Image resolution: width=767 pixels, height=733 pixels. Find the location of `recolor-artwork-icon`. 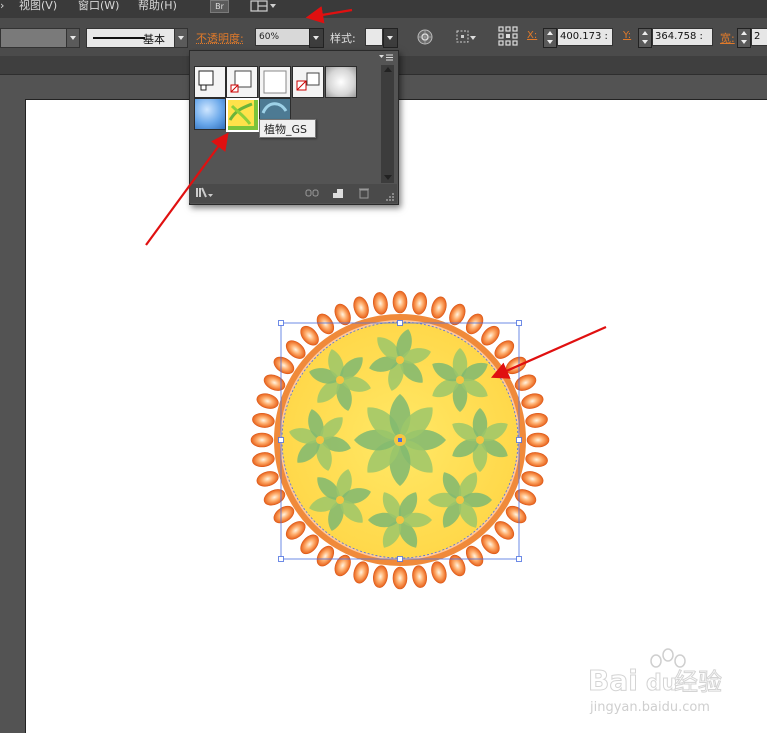

recolor-artwork-icon is located at coordinates (425, 37).